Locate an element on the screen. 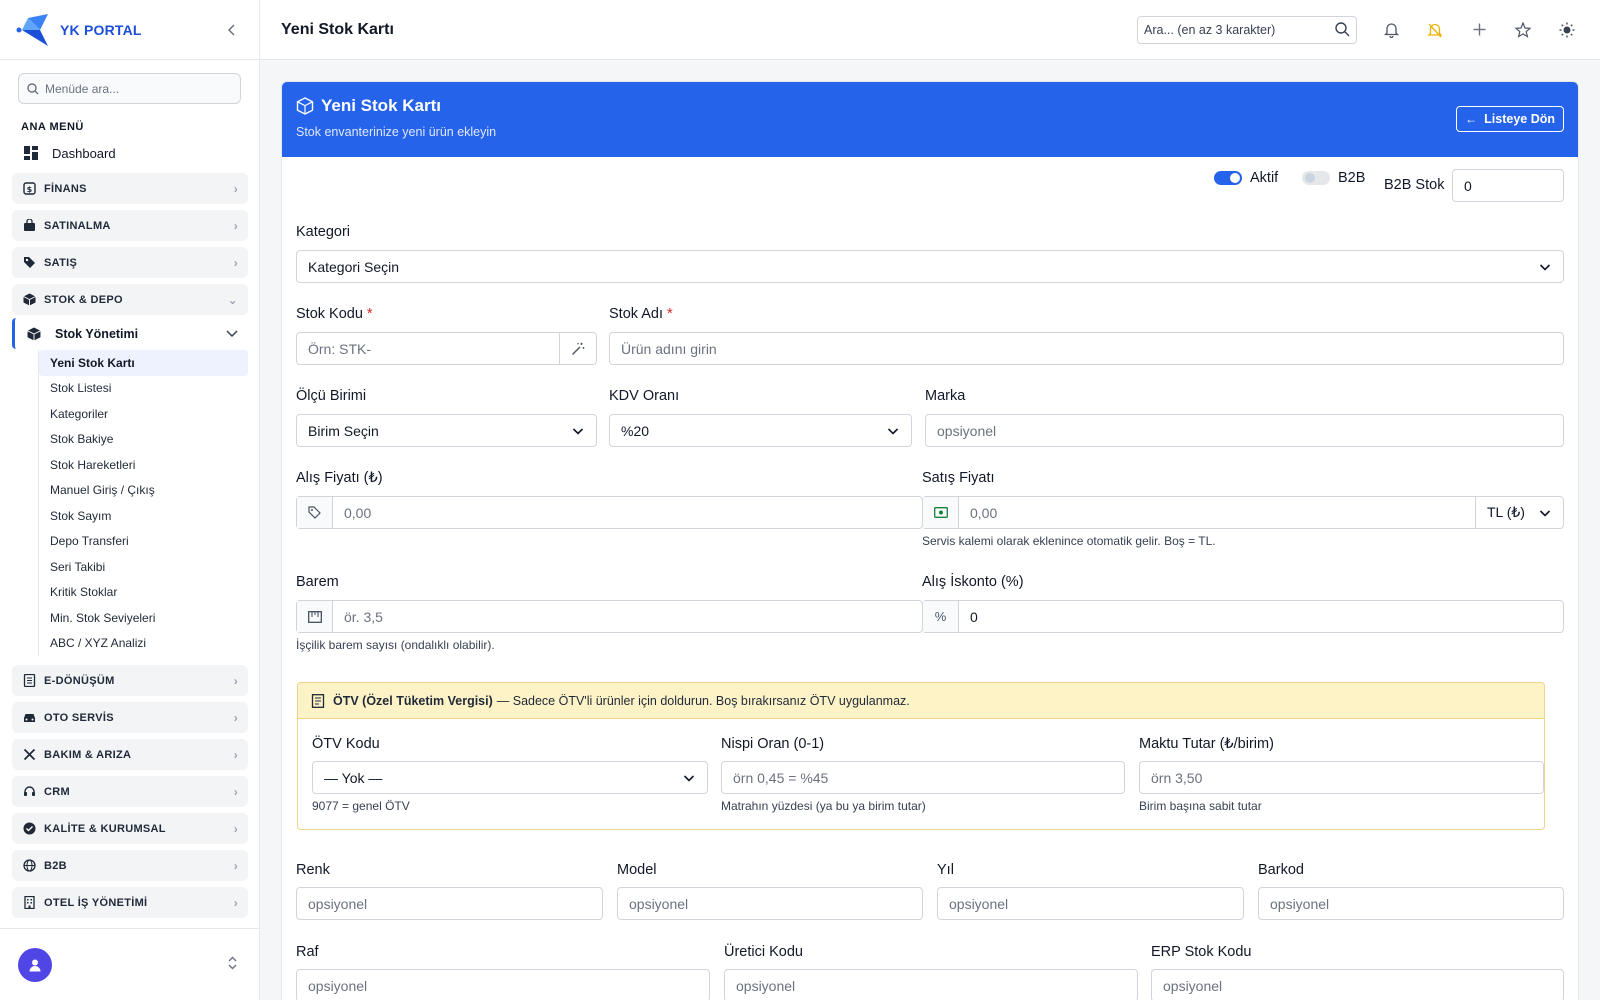 The height and width of the screenshot is (1000, 1600). manufacturer-code-input is located at coordinates (931, 984).